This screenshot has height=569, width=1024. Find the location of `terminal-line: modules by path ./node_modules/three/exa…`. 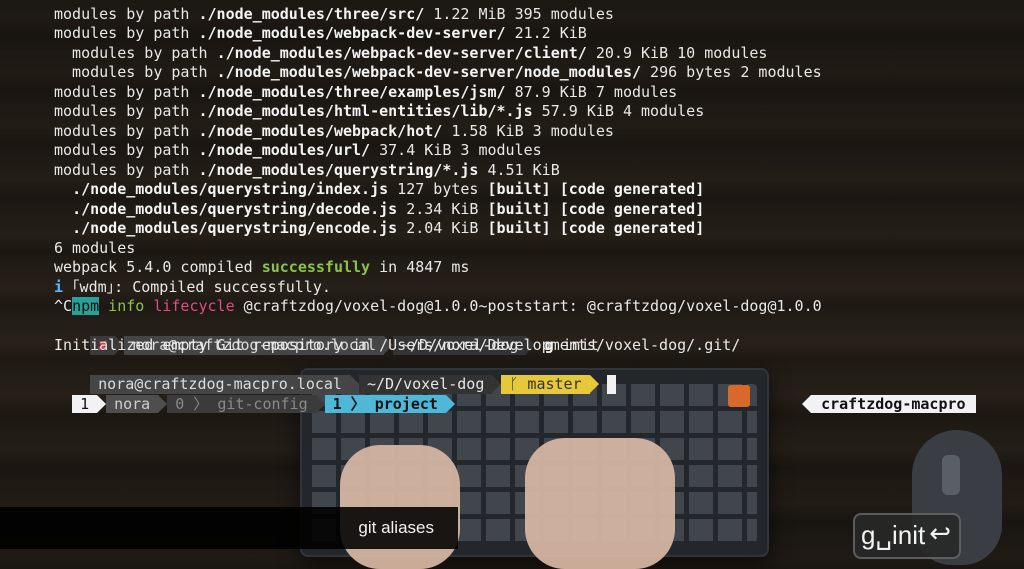

terminal-line: modules by path ./node_modules/three/exa… is located at coordinates (366, 92).